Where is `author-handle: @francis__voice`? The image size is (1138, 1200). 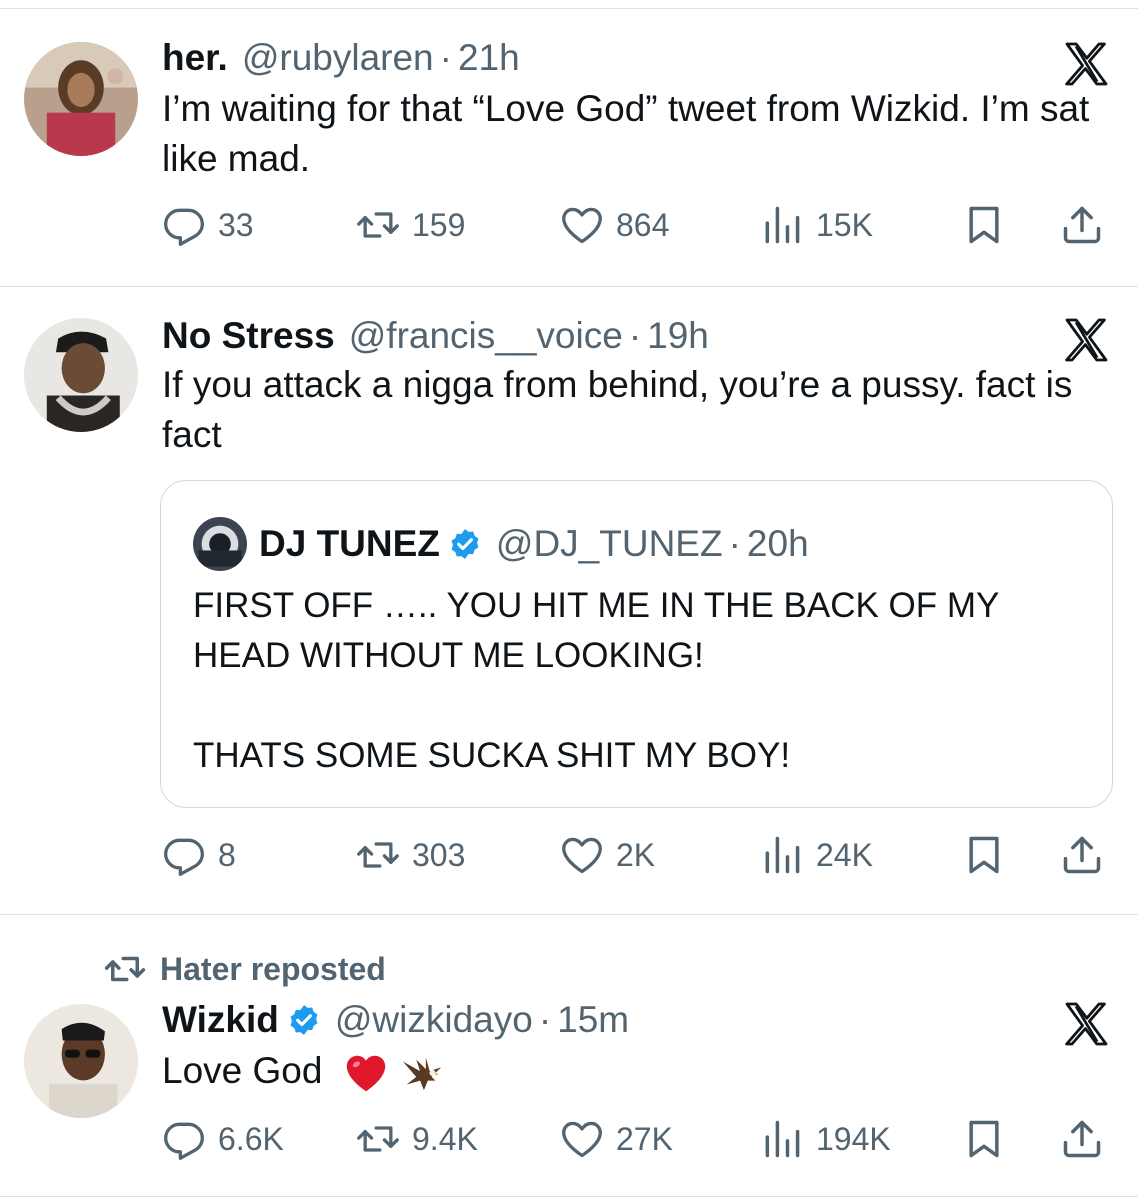 author-handle: @francis__voice is located at coordinates (486, 336).